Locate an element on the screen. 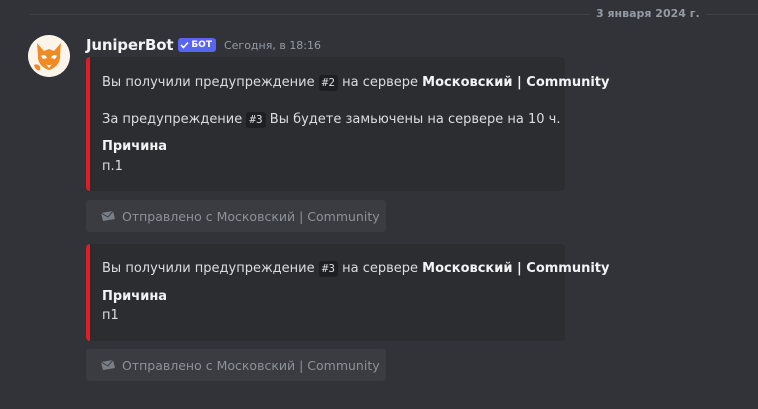 The width and height of the screenshot is (758, 409). bot-tag: БОТ is located at coordinates (197, 45).